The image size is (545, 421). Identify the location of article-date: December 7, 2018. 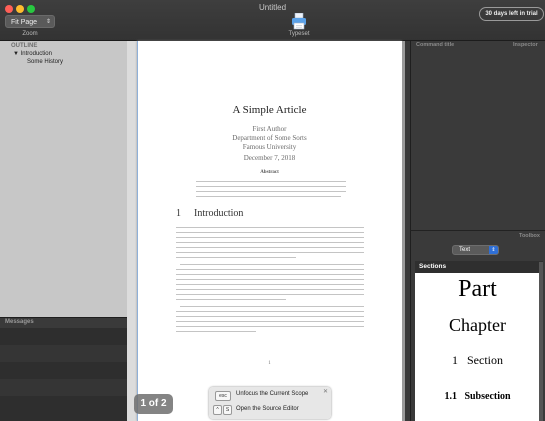
(269, 158).